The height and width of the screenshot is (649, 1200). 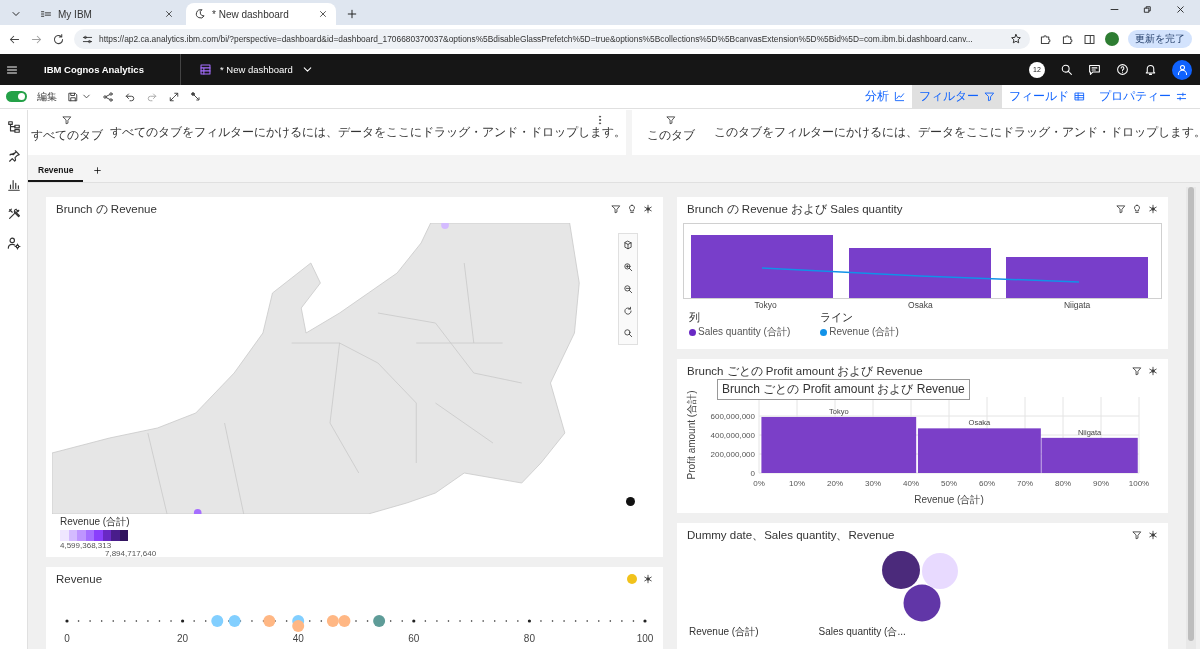 What do you see at coordinates (759, 483) in the screenshot?
I see `x-tick-label: 0%` at bounding box center [759, 483].